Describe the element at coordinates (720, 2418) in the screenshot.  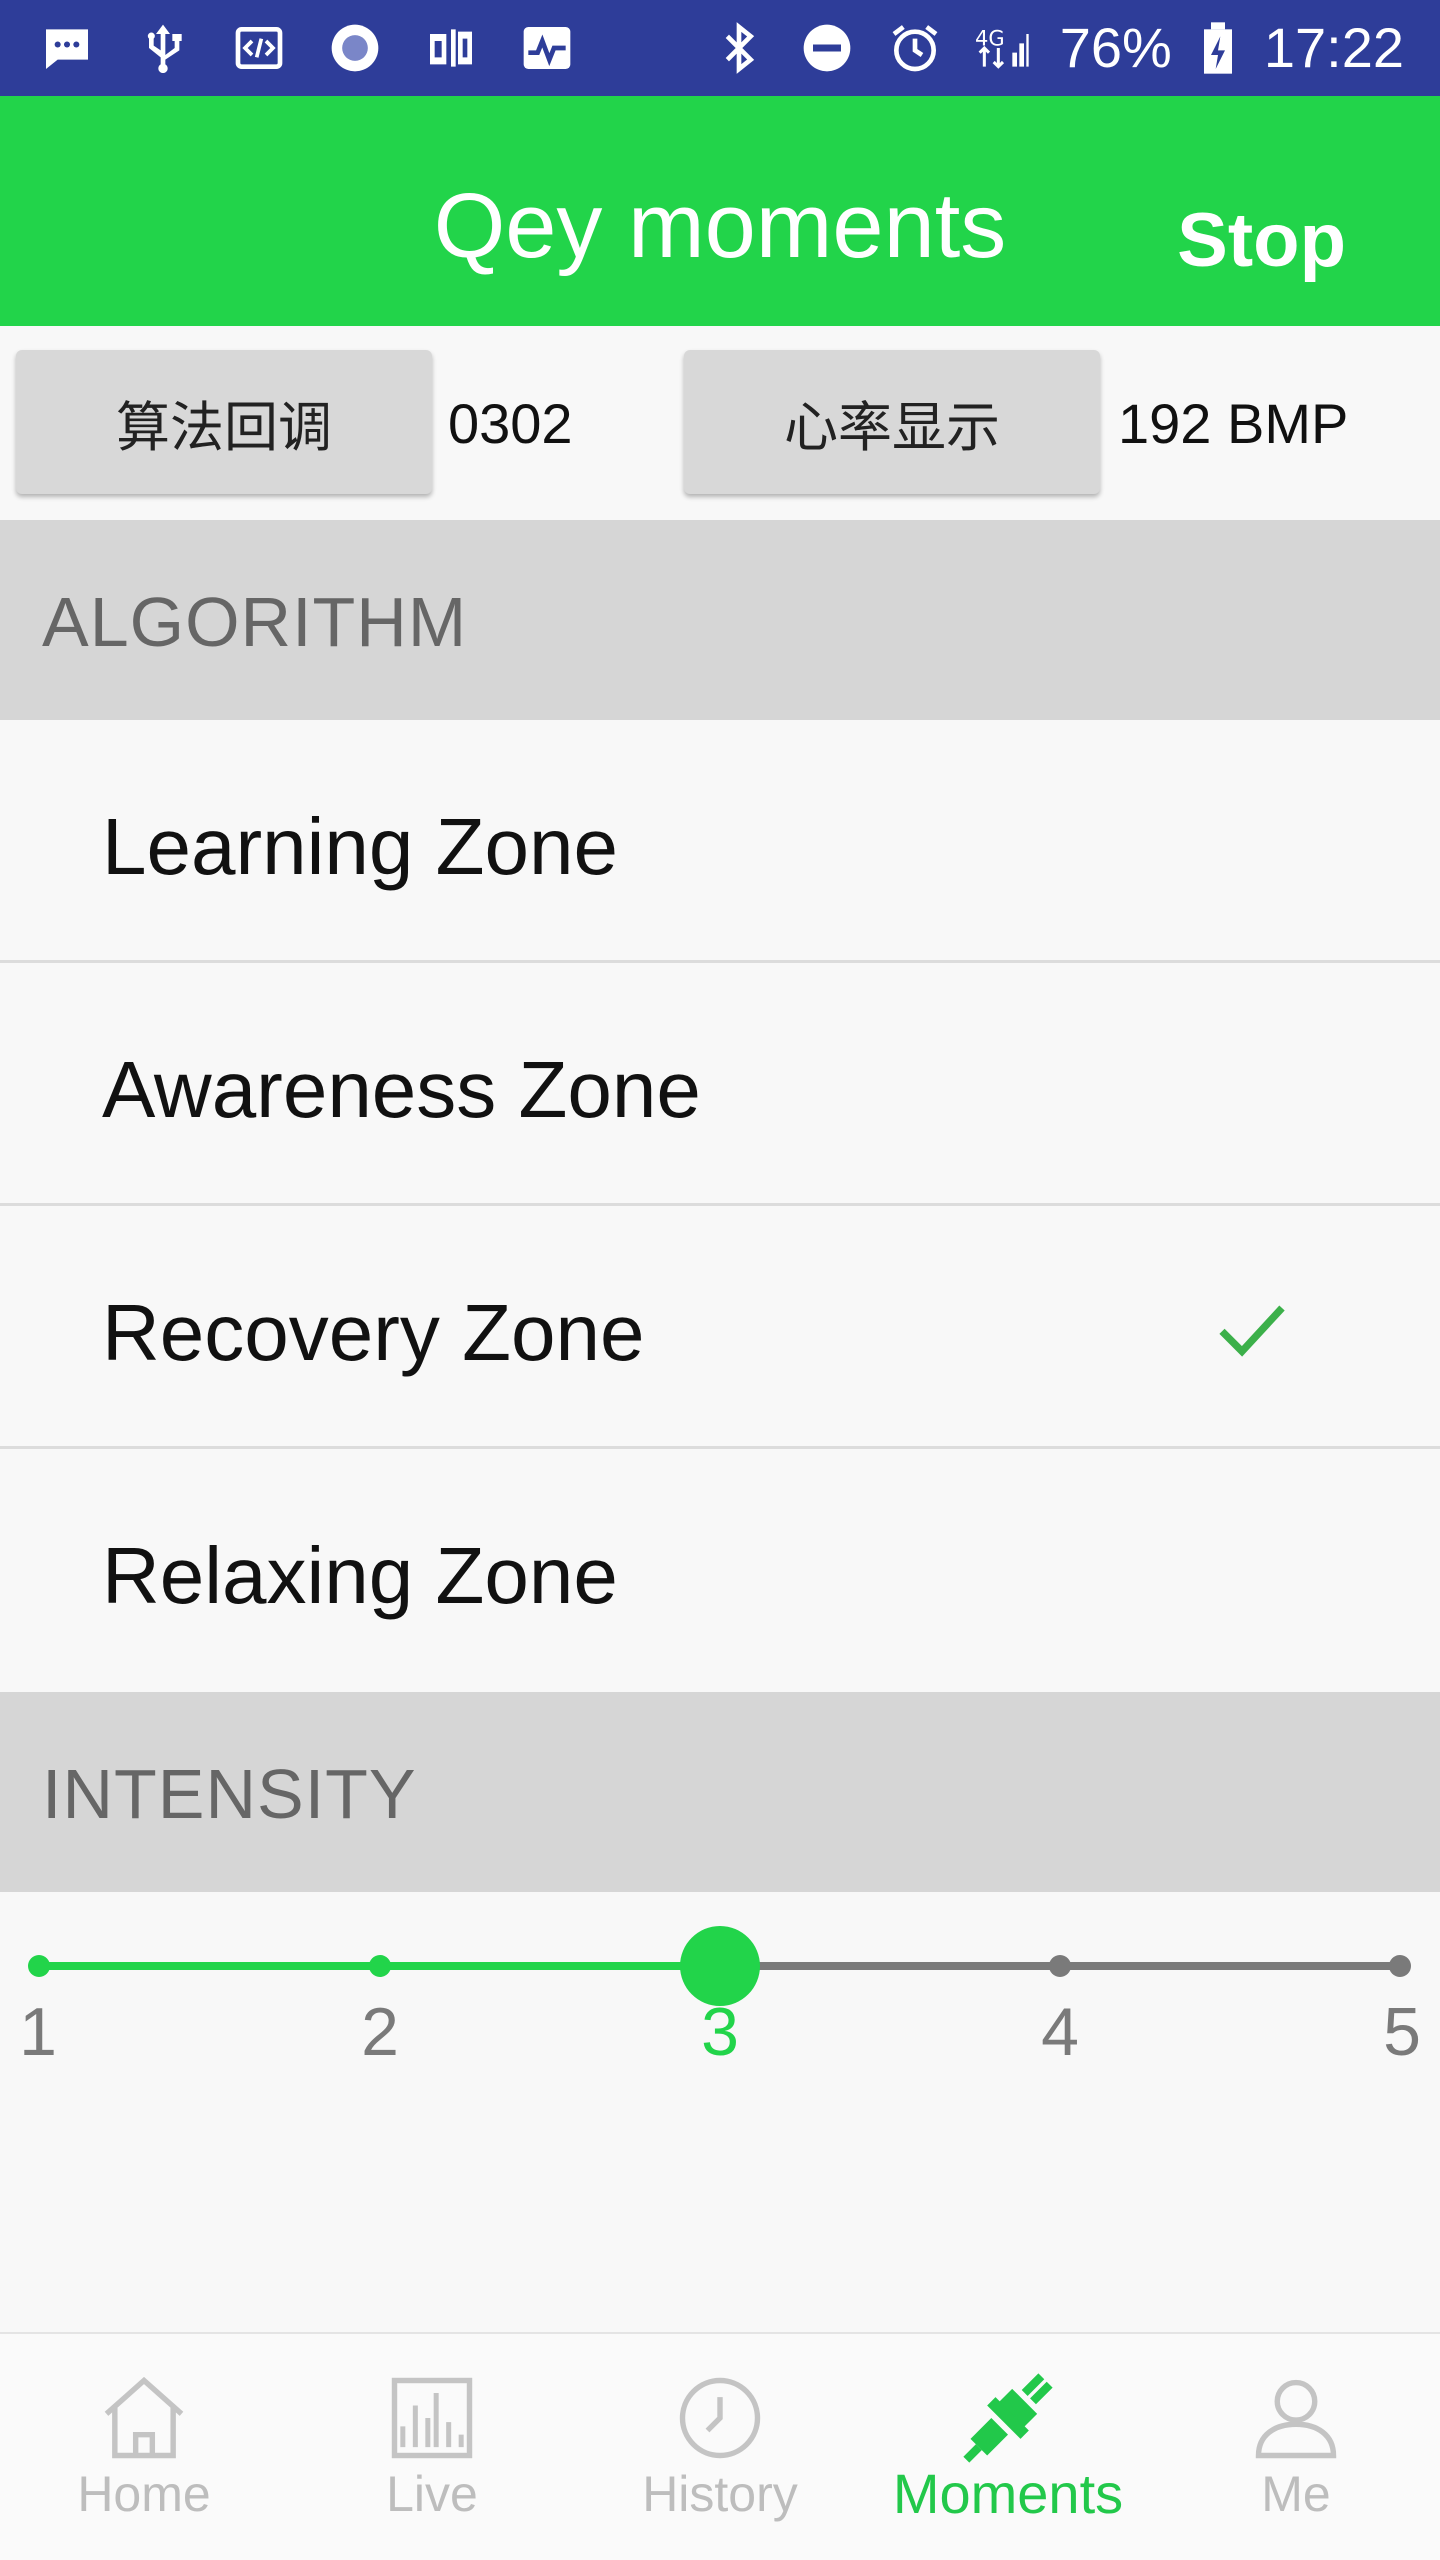
I see `history-clock-icon` at that location.